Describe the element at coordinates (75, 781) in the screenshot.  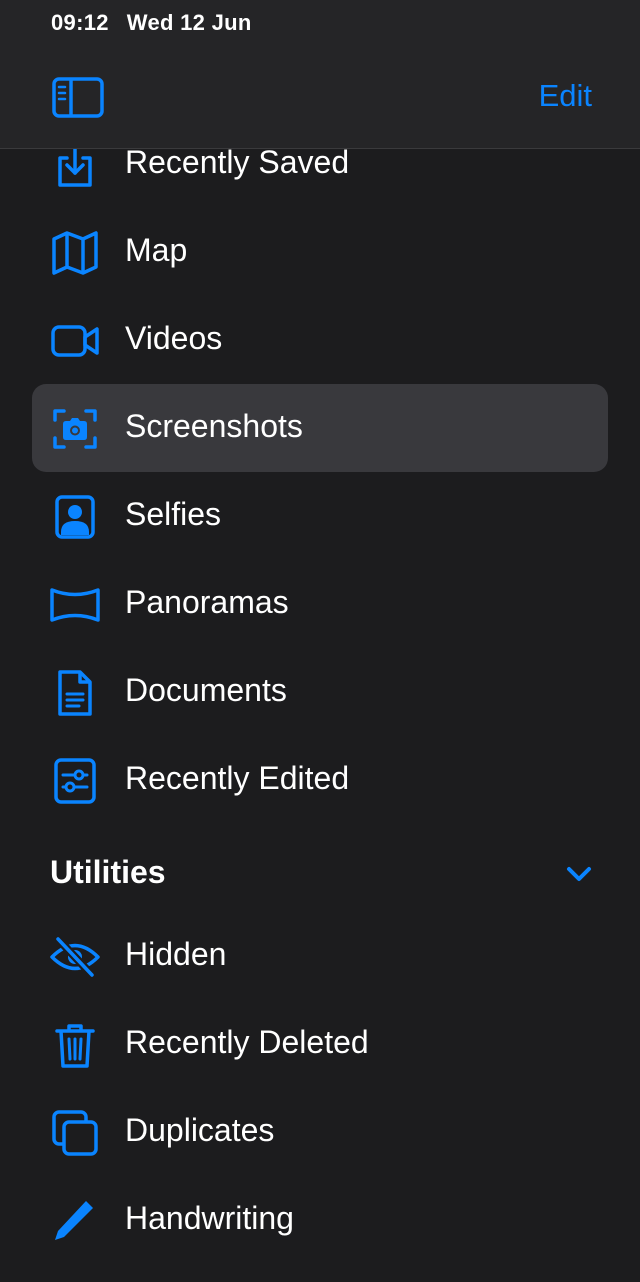
I see `sliders-icon` at that location.